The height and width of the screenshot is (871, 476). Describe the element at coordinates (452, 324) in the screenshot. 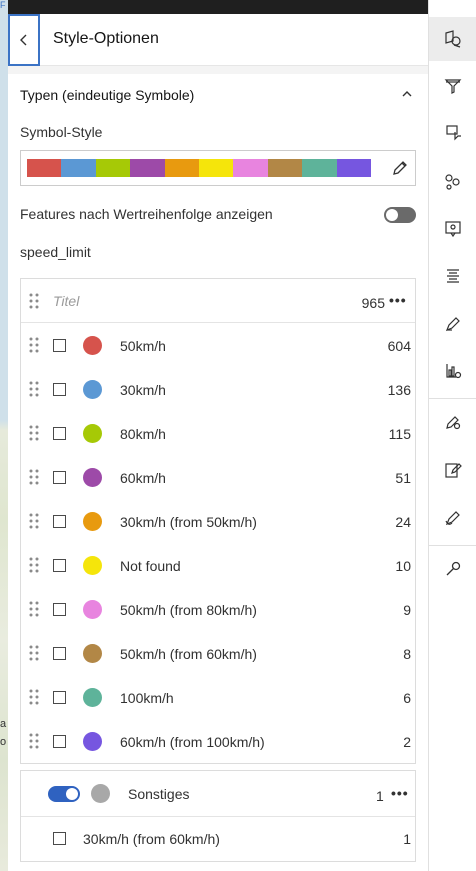

I see `toolbar-sketch` at that location.